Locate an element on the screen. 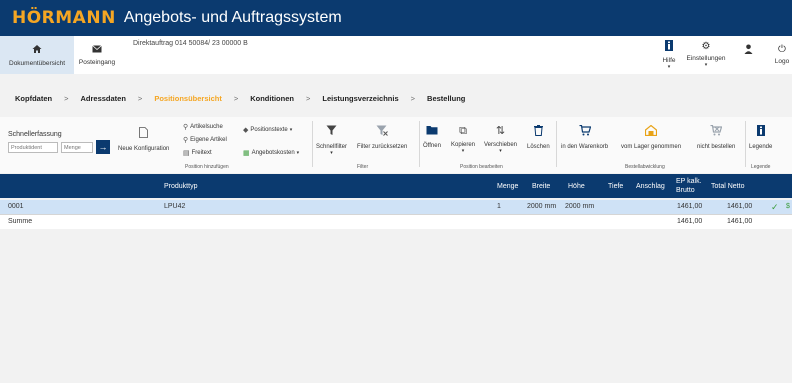 This screenshot has width=792, height=383. kopieren-button: ⧉ Kopieren ▾ is located at coordinates (463, 139).